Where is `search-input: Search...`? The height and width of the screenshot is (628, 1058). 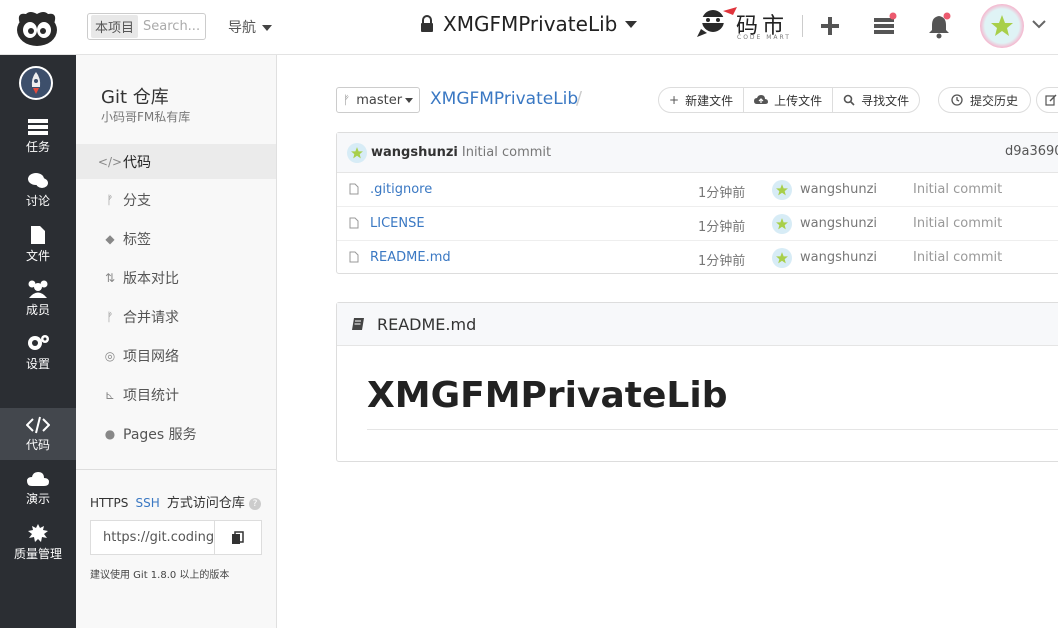 search-input: Search... is located at coordinates (171, 26).